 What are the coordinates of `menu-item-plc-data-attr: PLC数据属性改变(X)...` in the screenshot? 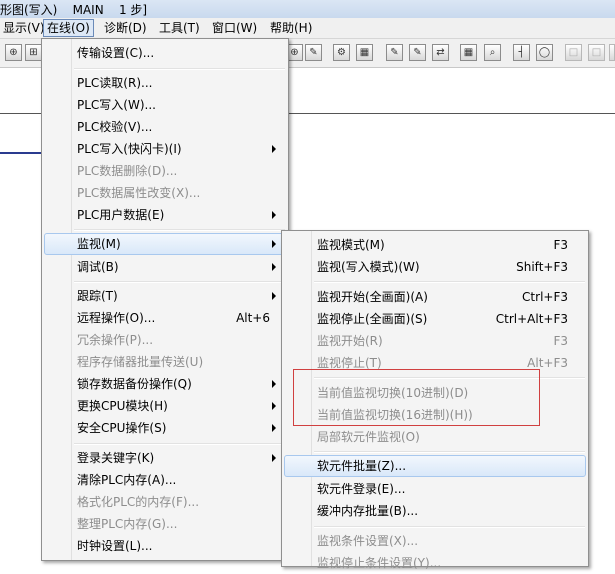 It's located at (139, 193).